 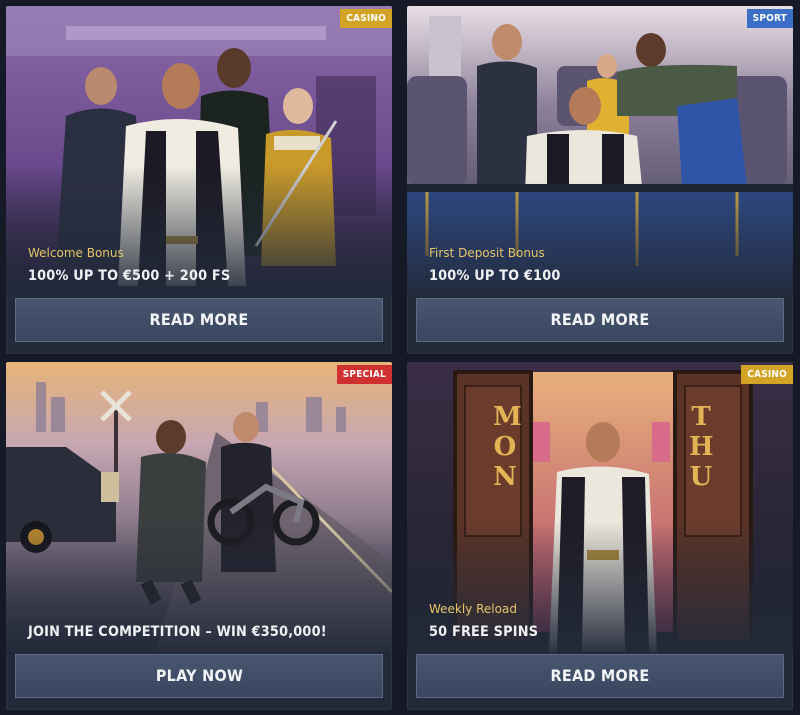 I want to click on button-label: PLAY NOW, so click(x=199, y=675).